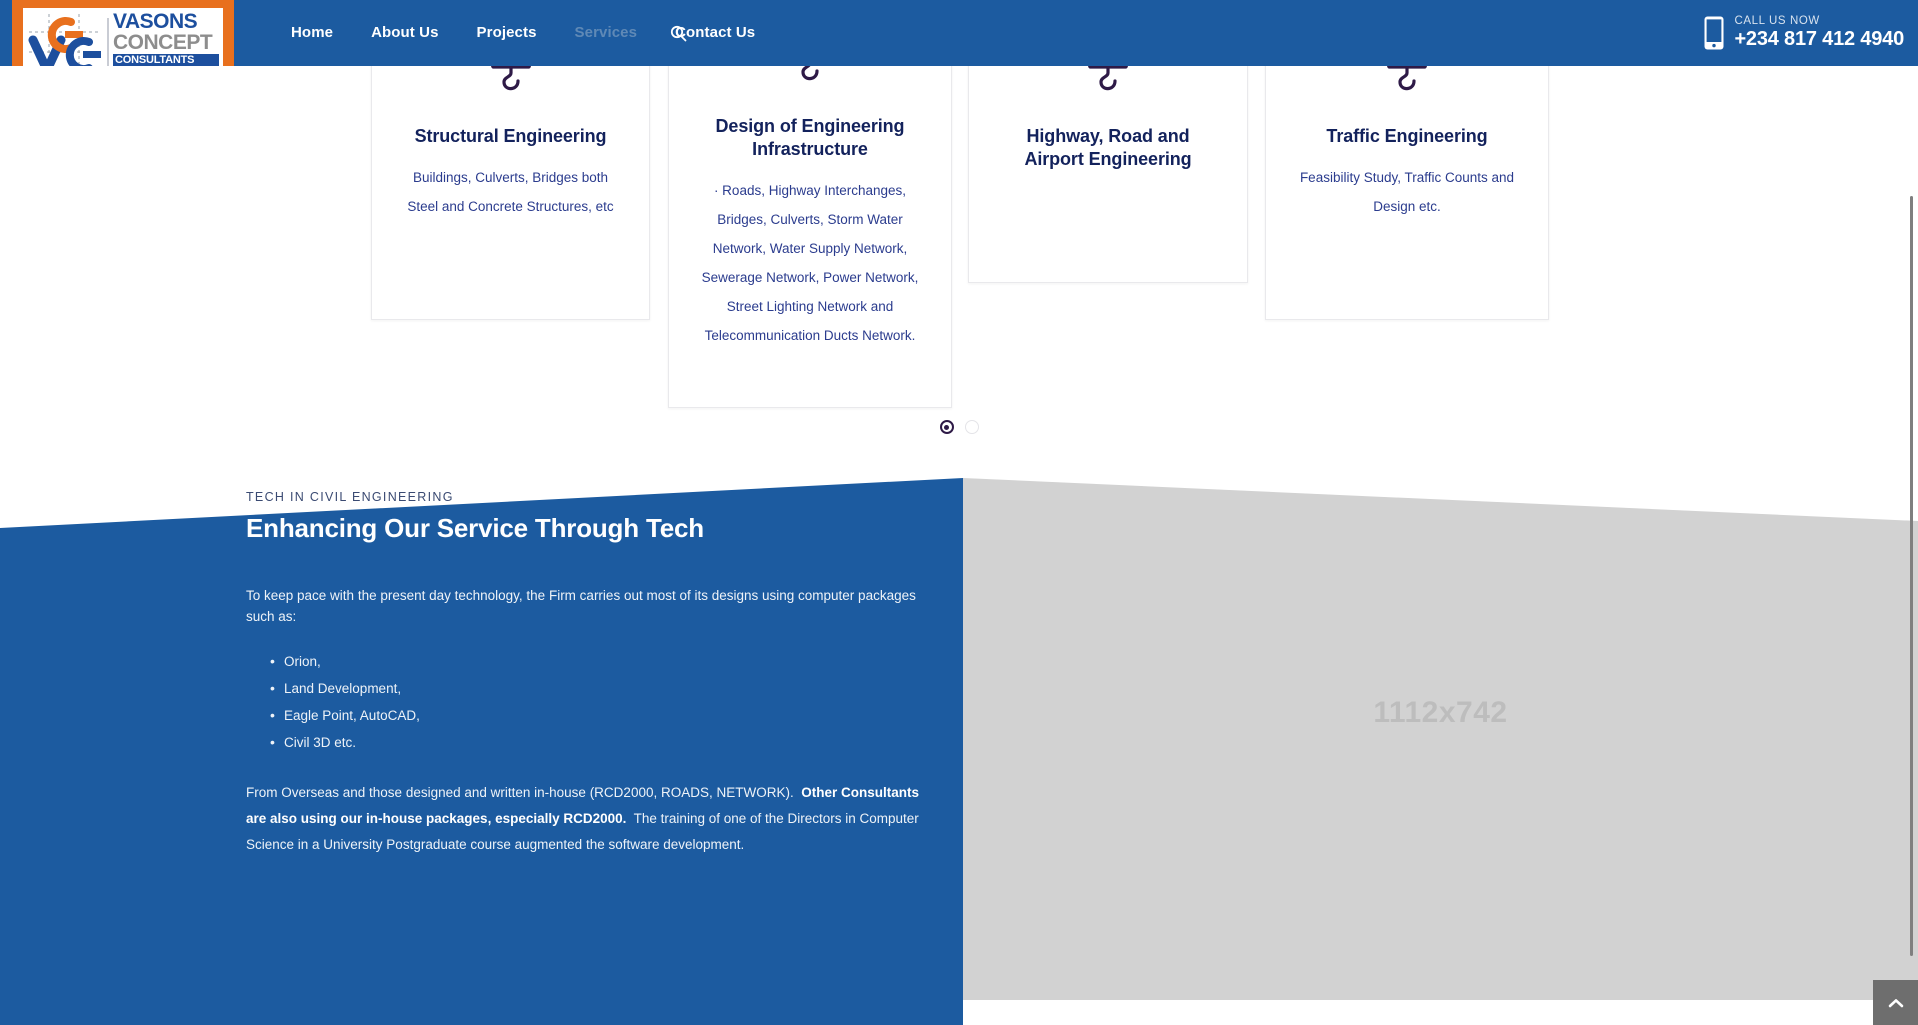 The height and width of the screenshot is (1025, 1918). What do you see at coordinates (64, 40) in the screenshot?
I see `vcc-monogram-icon` at bounding box center [64, 40].